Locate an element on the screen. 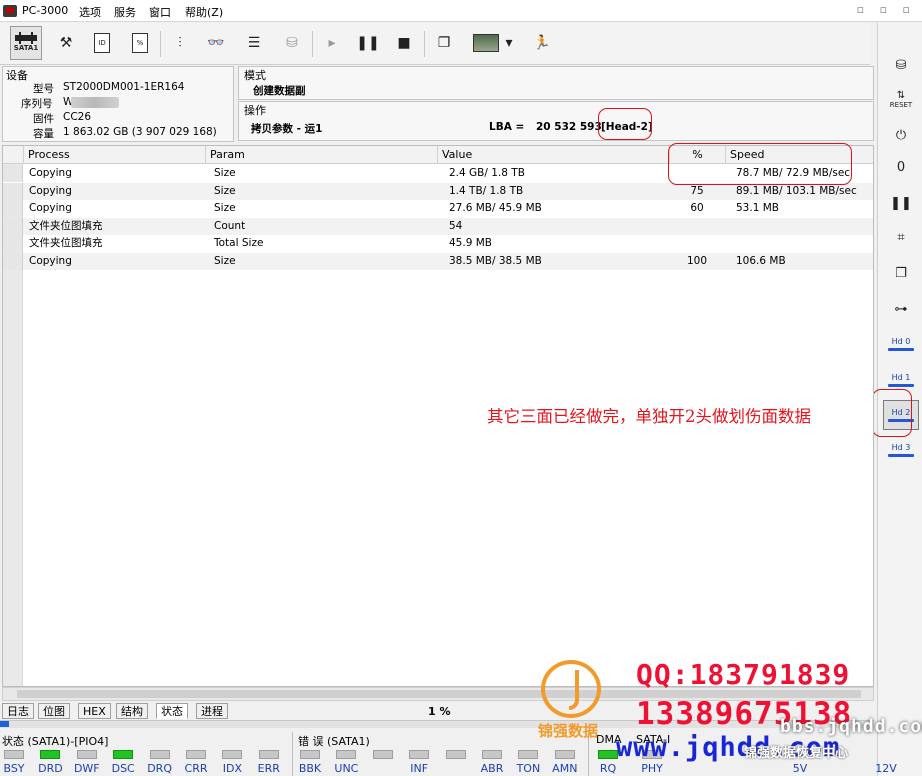  head-3-label: Hd 3 is located at coordinates (901, 447).